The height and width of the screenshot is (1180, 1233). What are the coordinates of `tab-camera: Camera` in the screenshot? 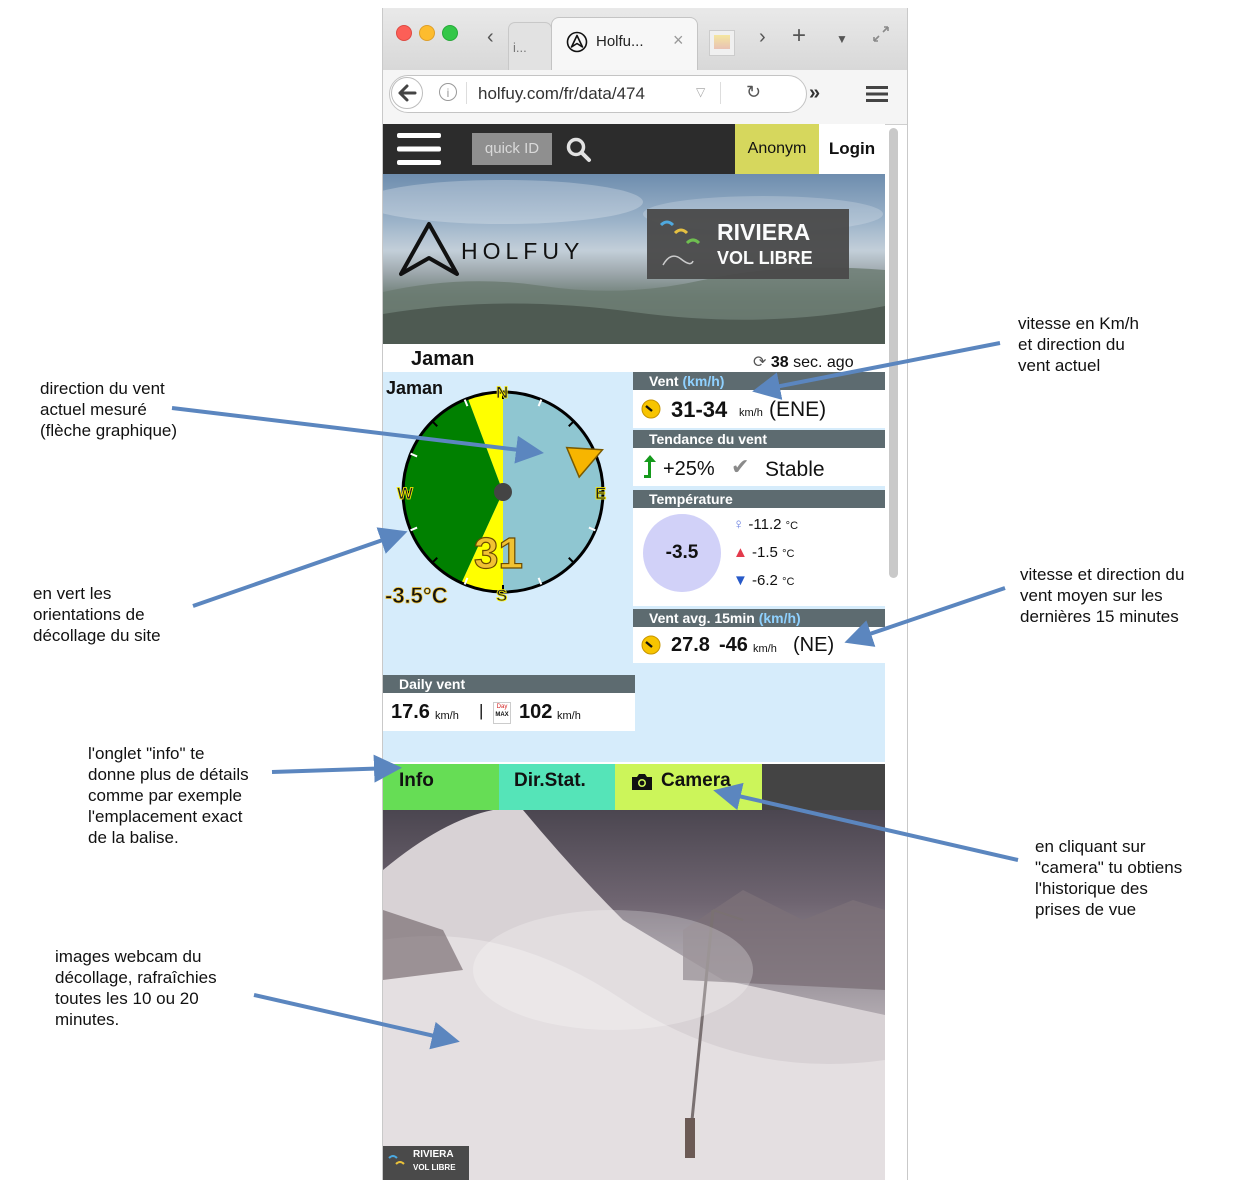 It's located at (688, 787).